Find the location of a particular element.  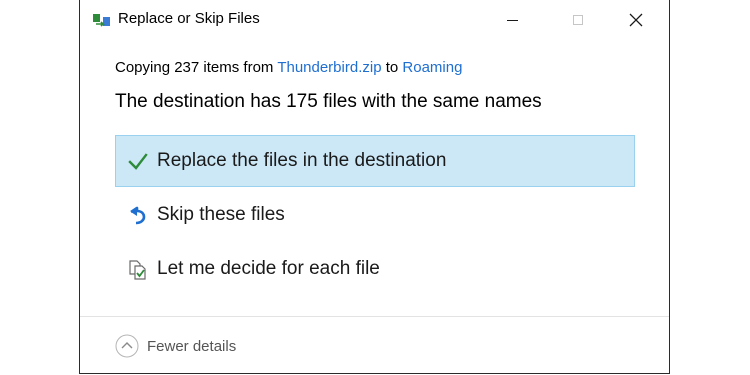

close-button is located at coordinates (636, 20).